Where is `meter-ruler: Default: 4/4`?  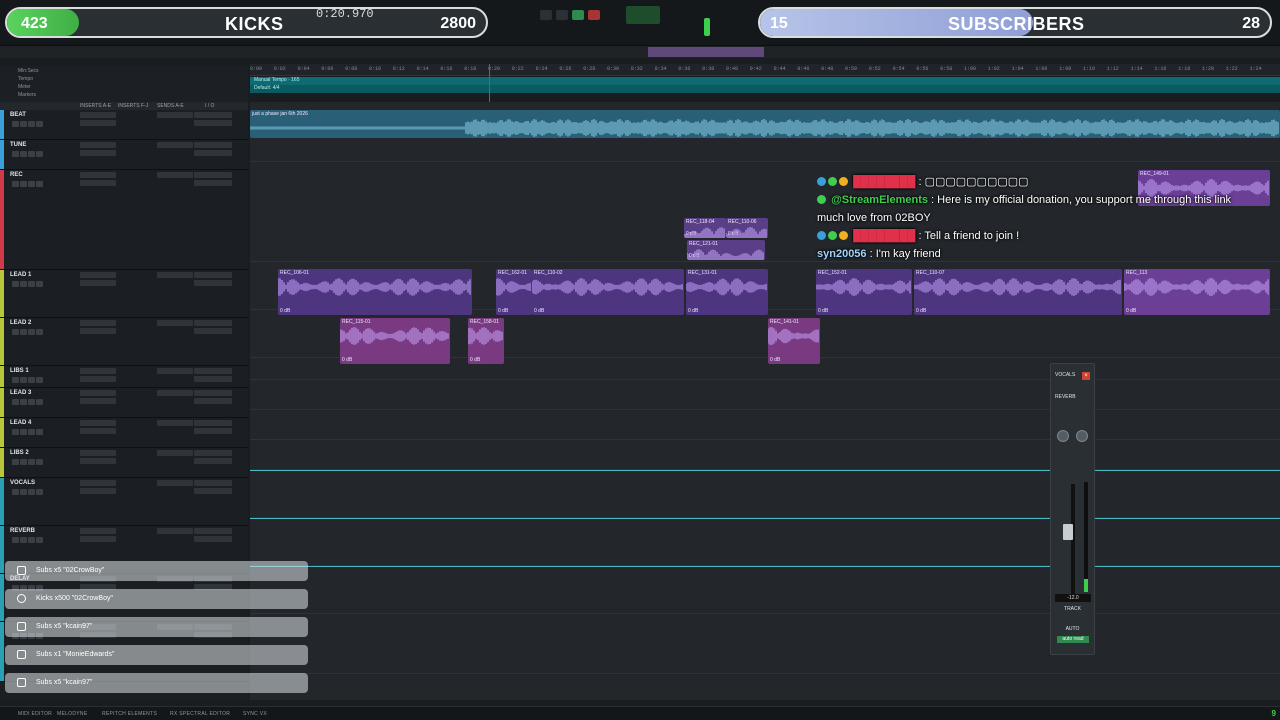
meter-ruler: Default: 4/4 is located at coordinates (765, 89).